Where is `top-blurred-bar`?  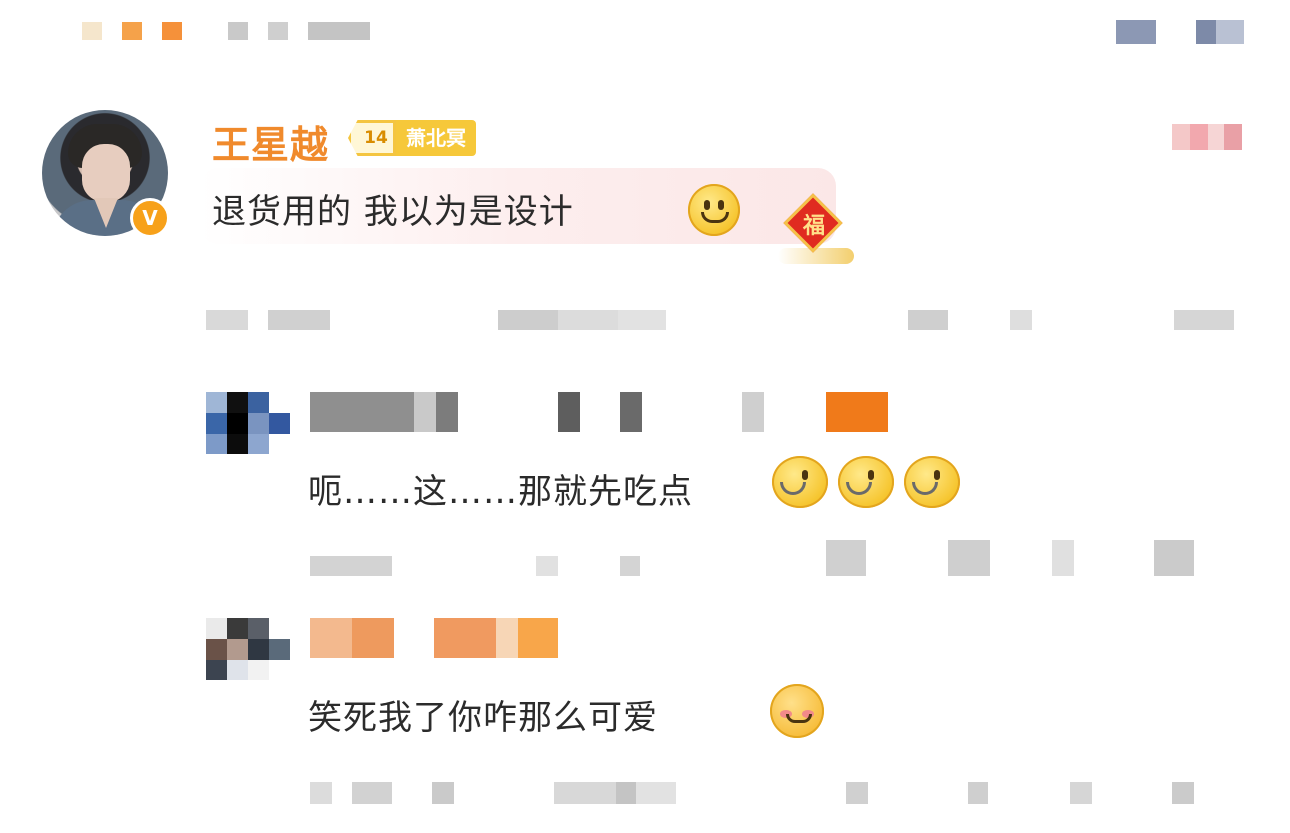 top-blurred-bar is located at coordinates (237, 31).